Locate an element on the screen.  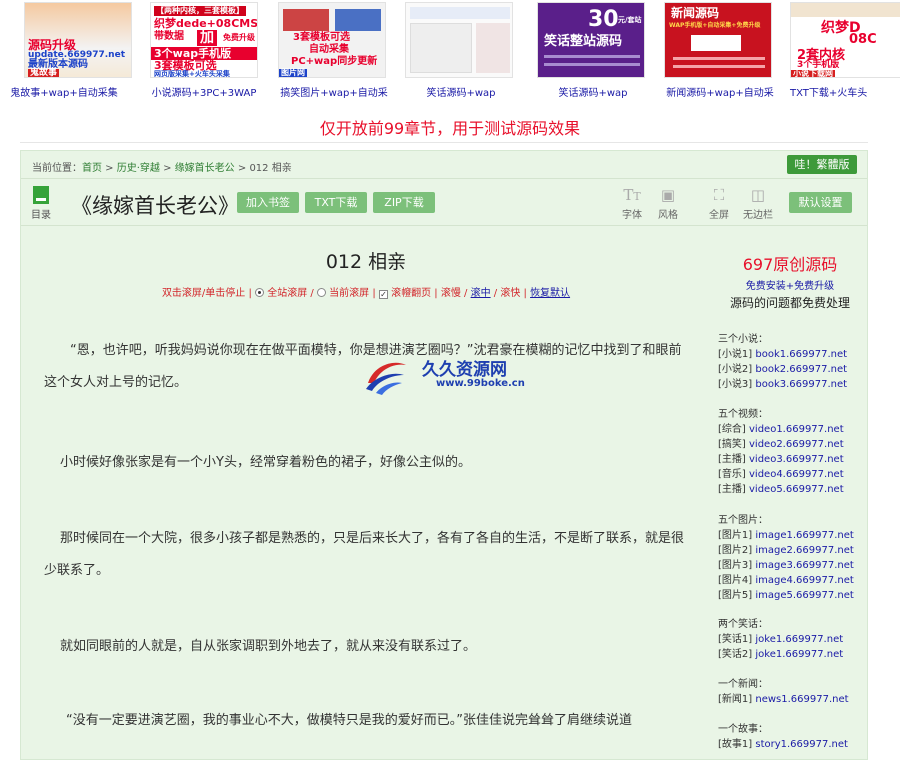
txt-download-button: TXT下载 is located at coordinates (336, 202).